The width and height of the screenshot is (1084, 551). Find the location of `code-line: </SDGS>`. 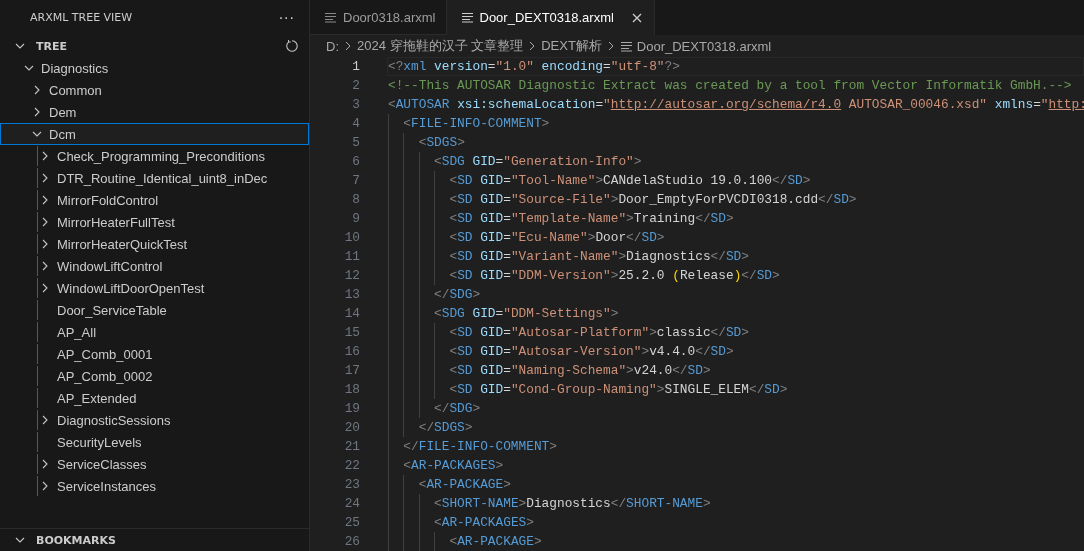

code-line: </SDGS> is located at coordinates (735, 427).